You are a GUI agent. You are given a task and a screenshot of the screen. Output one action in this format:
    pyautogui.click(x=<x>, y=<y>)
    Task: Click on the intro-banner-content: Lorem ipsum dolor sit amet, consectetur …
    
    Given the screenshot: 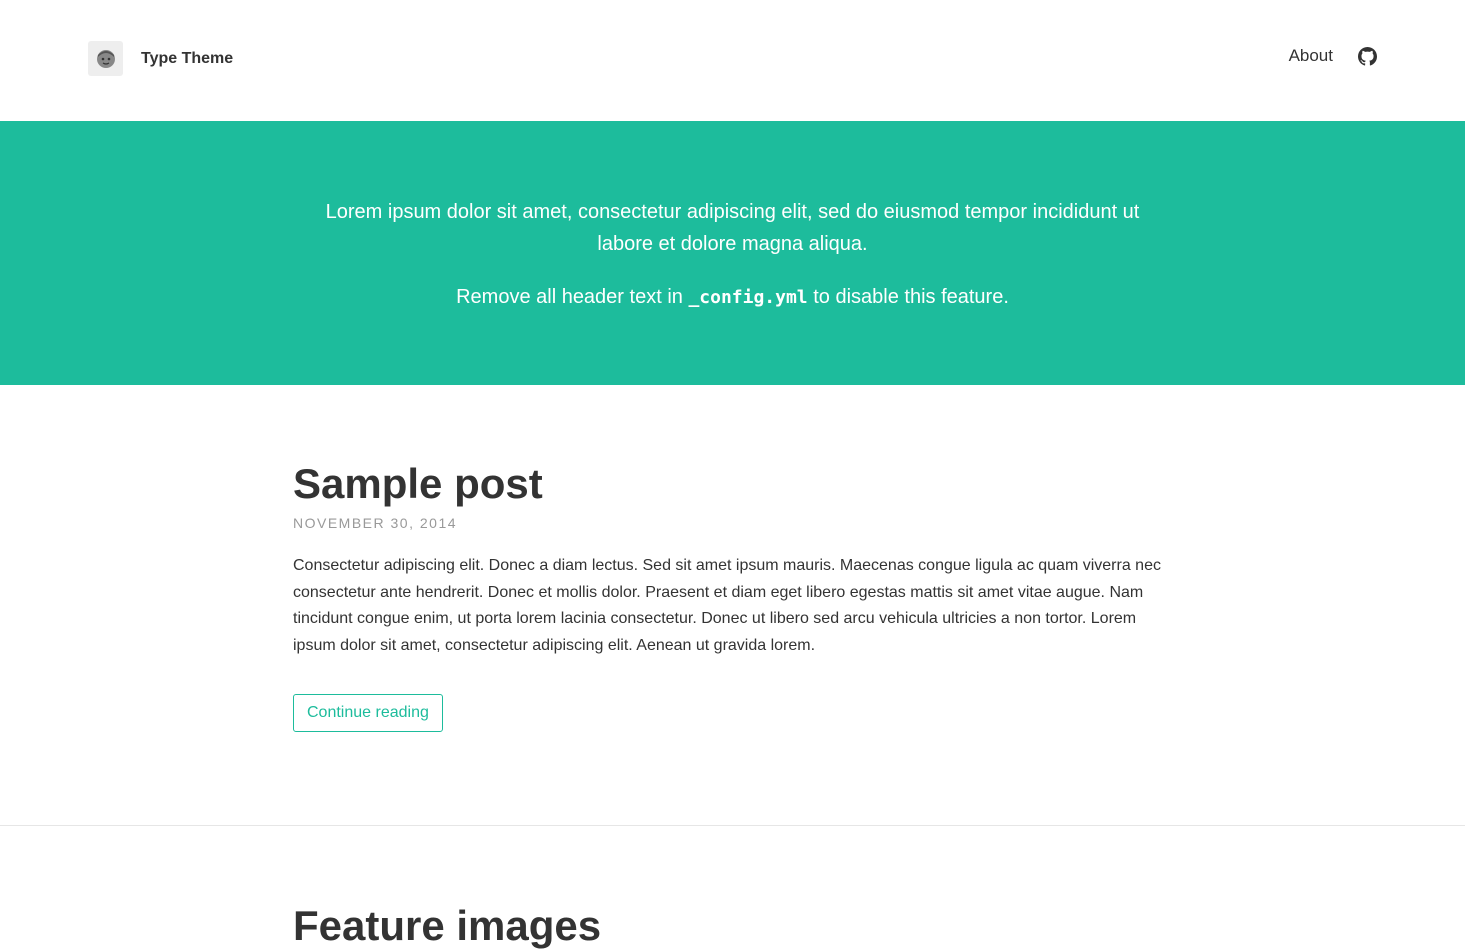 What is the action you would take?
    pyautogui.click(x=733, y=217)
    